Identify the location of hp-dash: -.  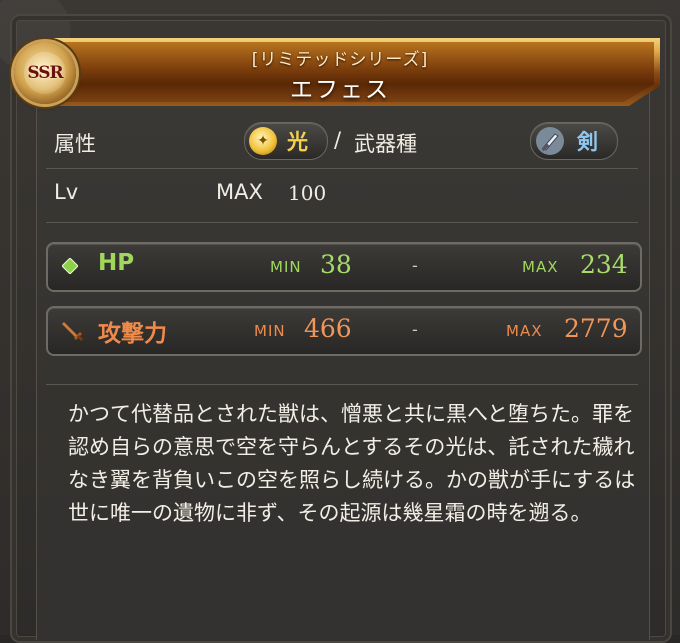
(415, 265).